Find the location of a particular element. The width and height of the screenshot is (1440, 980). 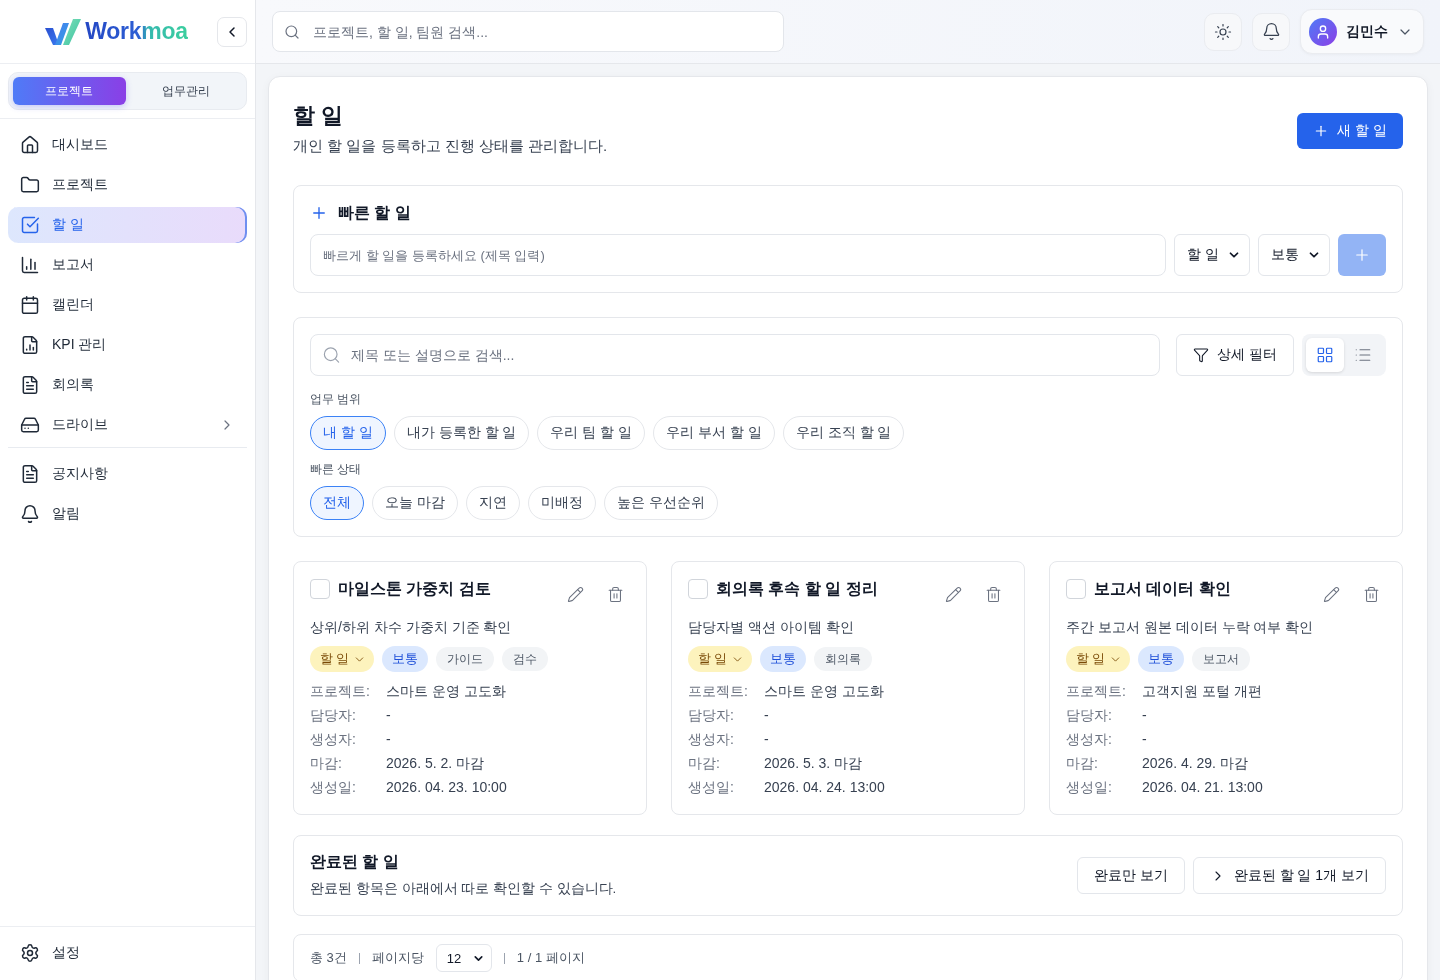

collapse-sidebar-button is located at coordinates (232, 31).